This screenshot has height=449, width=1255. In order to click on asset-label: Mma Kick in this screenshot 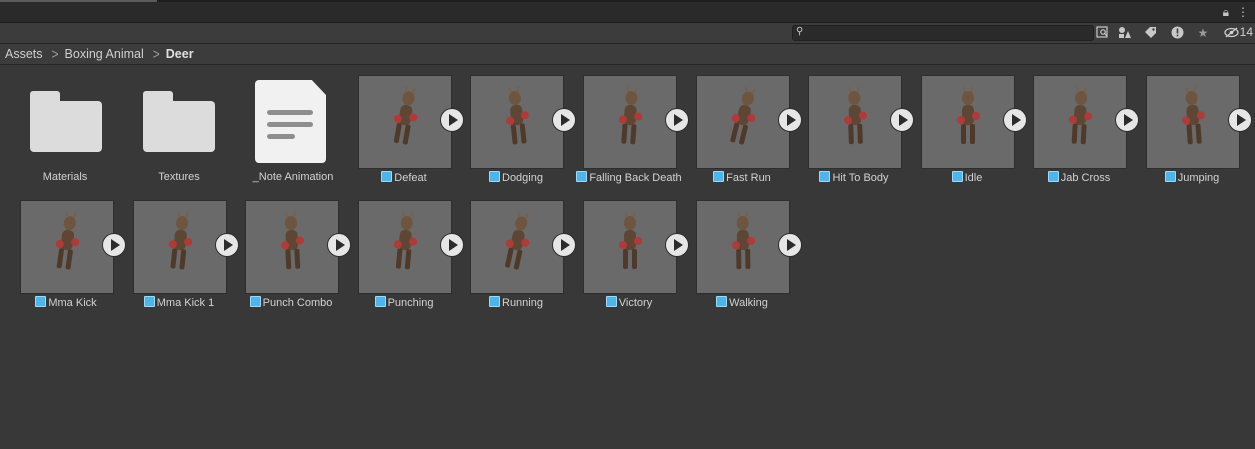, I will do `click(72, 303)`.